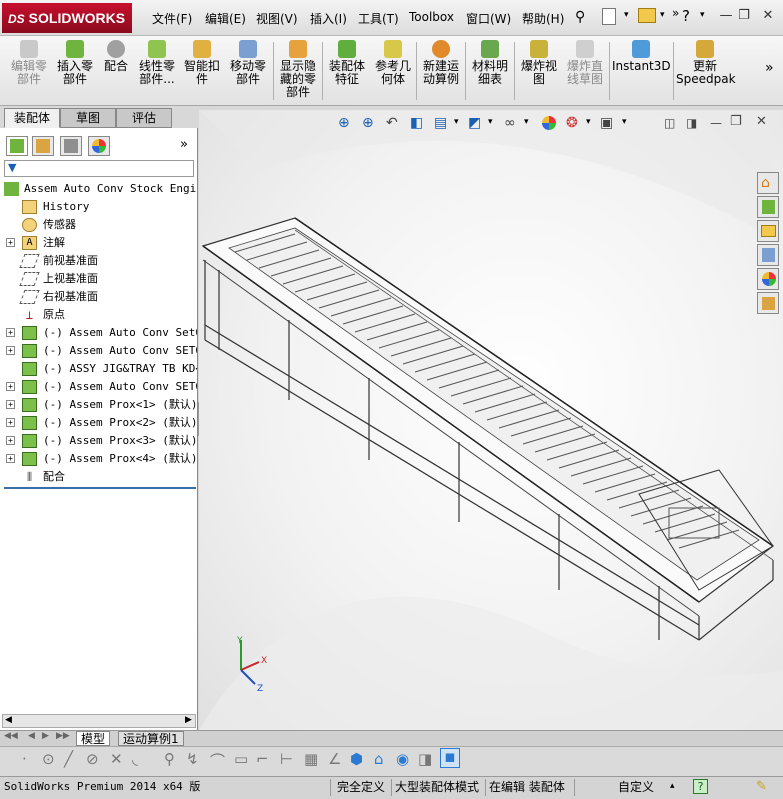 This screenshot has height=799, width=783. What do you see at coordinates (286, 759) in the screenshot?
I see `smart-dimension-icon: ⊢` at bounding box center [286, 759].